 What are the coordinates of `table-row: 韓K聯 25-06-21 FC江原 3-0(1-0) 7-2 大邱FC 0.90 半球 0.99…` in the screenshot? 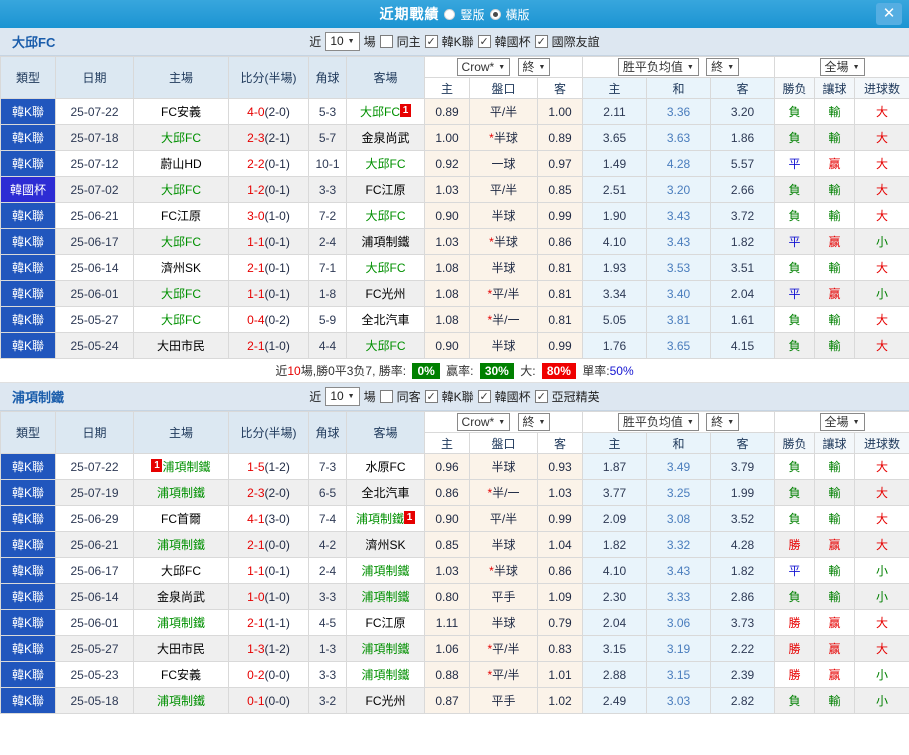 It's located at (454, 215).